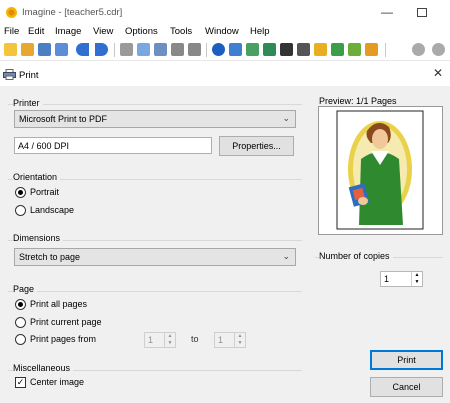 This screenshot has width=450, height=403. Describe the element at coordinates (438, 73) in the screenshot. I see `close-icon: ✕` at that location.